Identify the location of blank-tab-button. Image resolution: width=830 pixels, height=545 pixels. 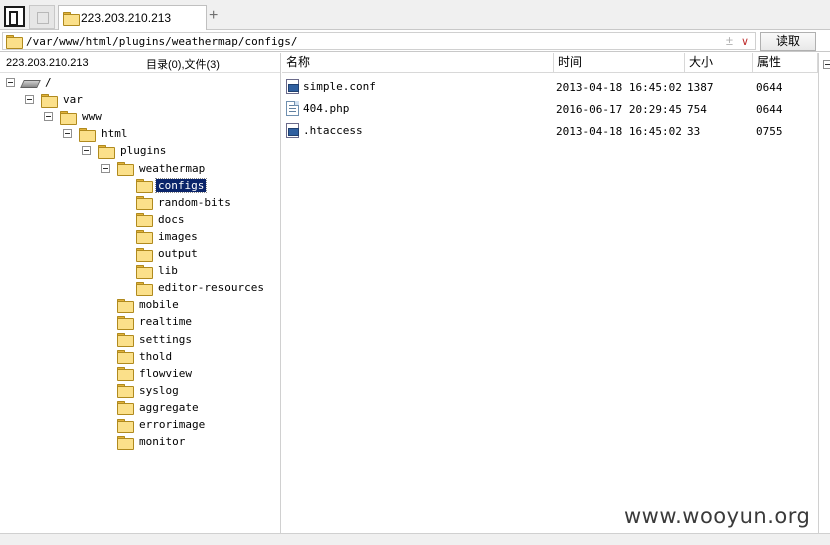
(42, 17).